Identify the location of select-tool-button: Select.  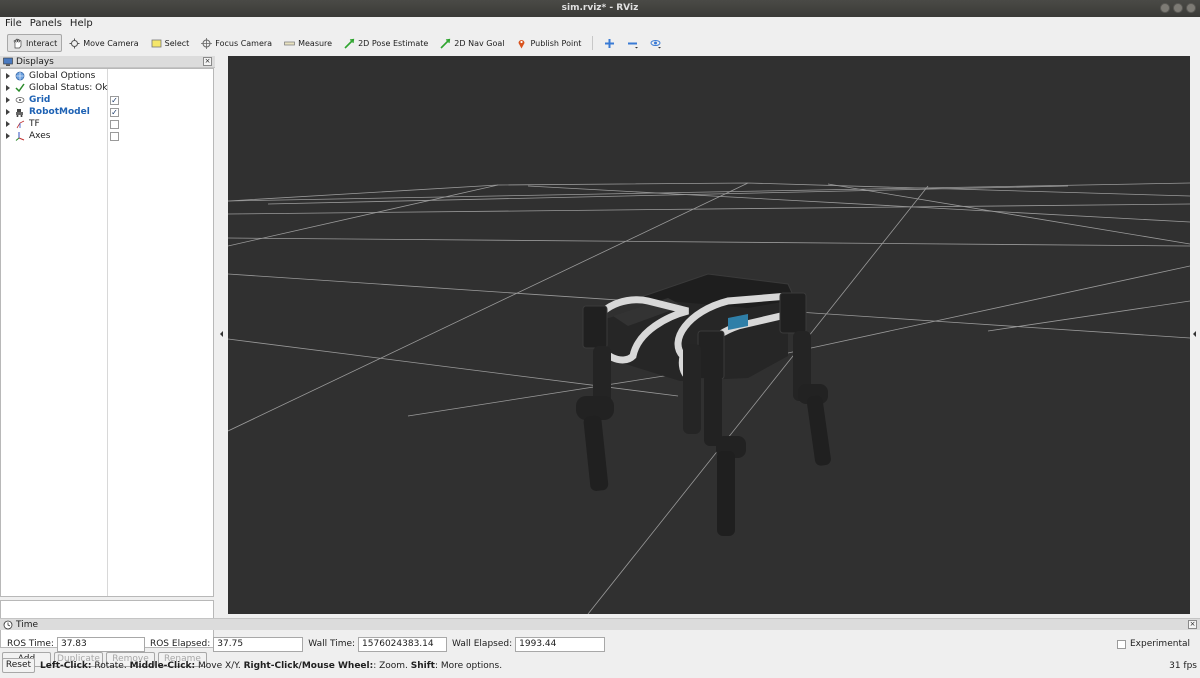
(170, 43).